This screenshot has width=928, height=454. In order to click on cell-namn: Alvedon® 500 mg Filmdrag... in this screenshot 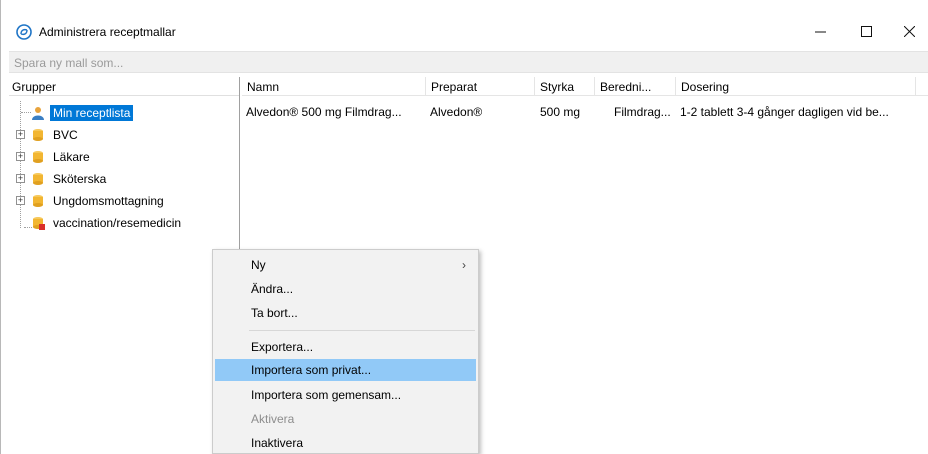, I will do `click(324, 112)`.